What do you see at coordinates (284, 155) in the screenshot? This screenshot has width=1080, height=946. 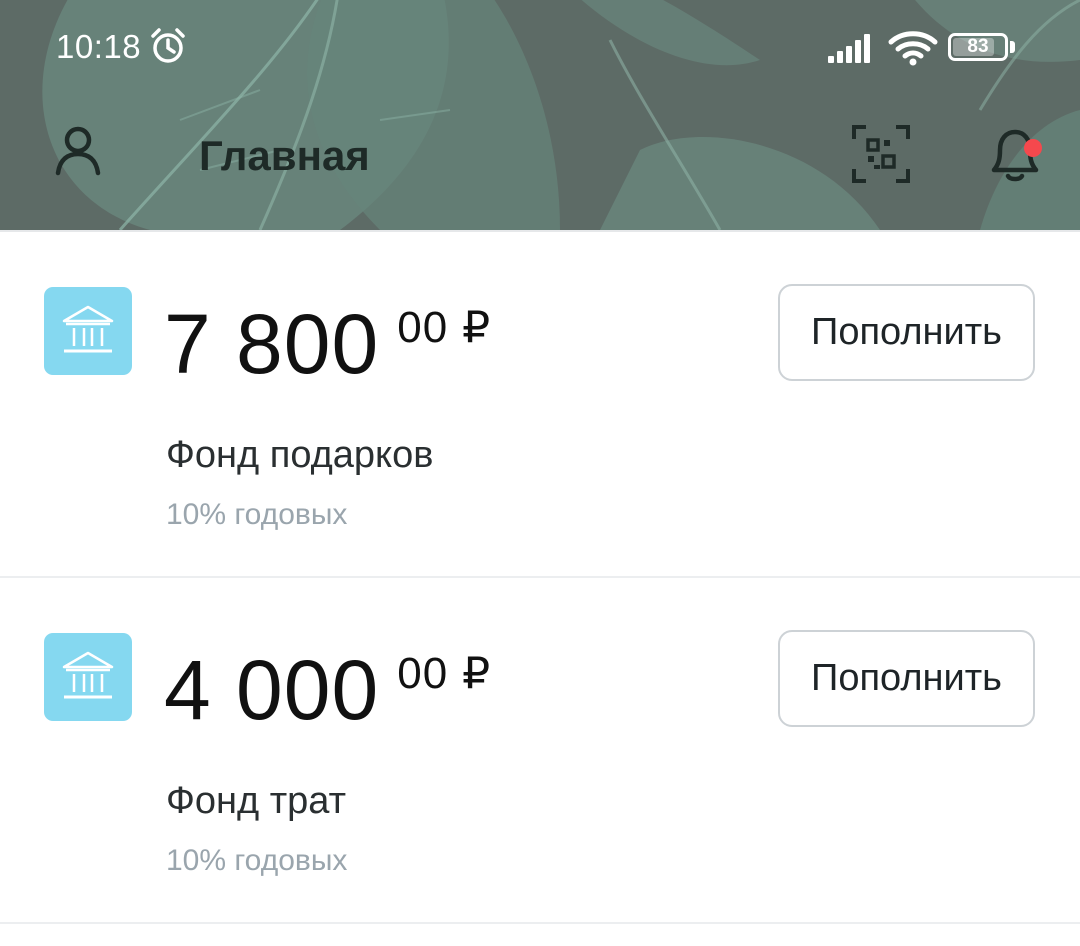 I see `page-title: Главная` at bounding box center [284, 155].